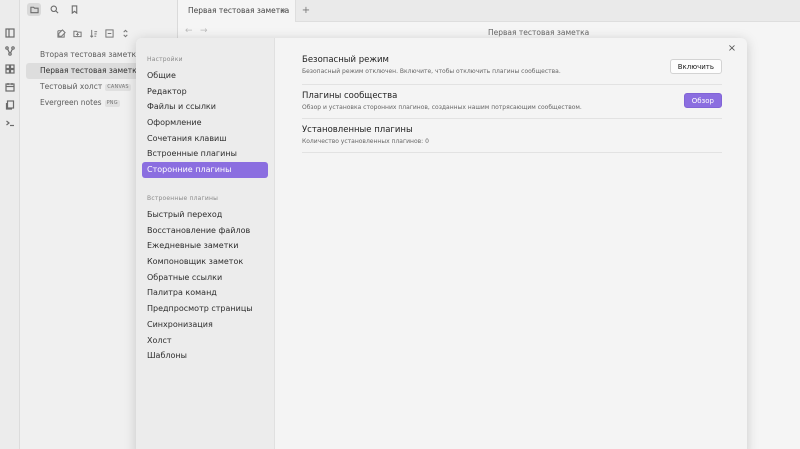 This screenshot has height=449, width=800. I want to click on close-tab-icon: ×, so click(283, 11).